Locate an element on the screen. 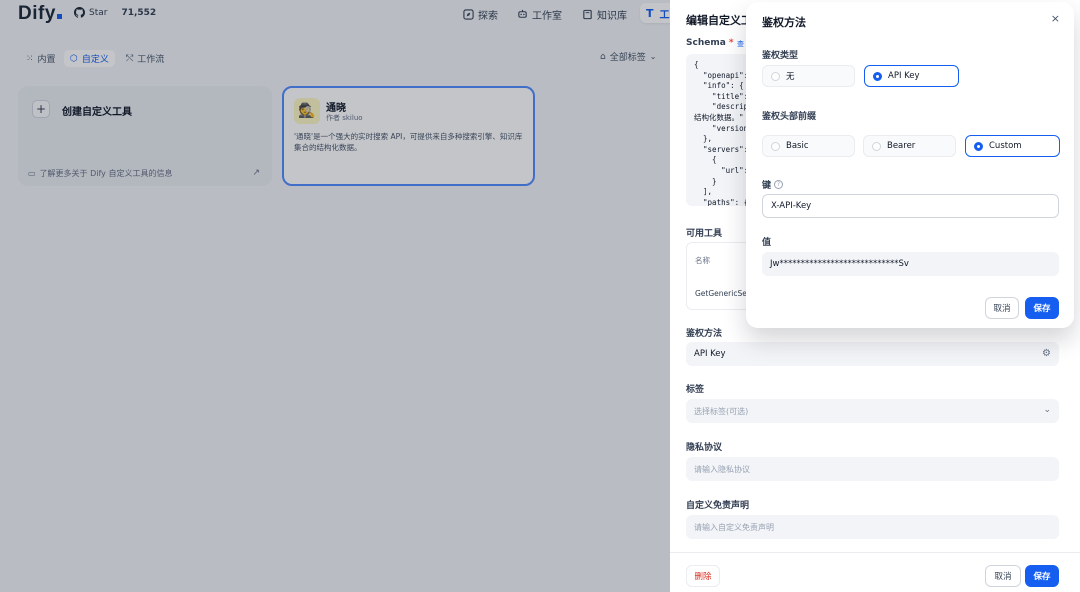  auth-type-none: 无 is located at coordinates (808, 76).